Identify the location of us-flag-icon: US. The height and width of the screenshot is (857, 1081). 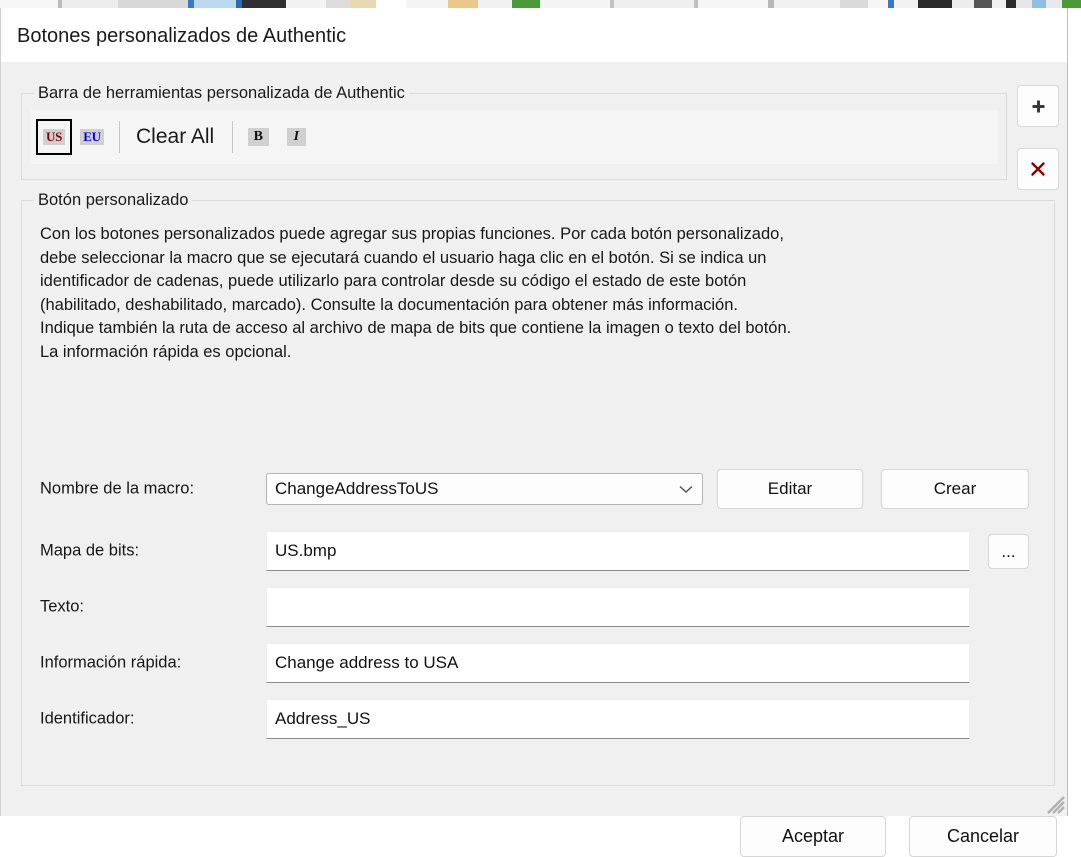
(54, 137).